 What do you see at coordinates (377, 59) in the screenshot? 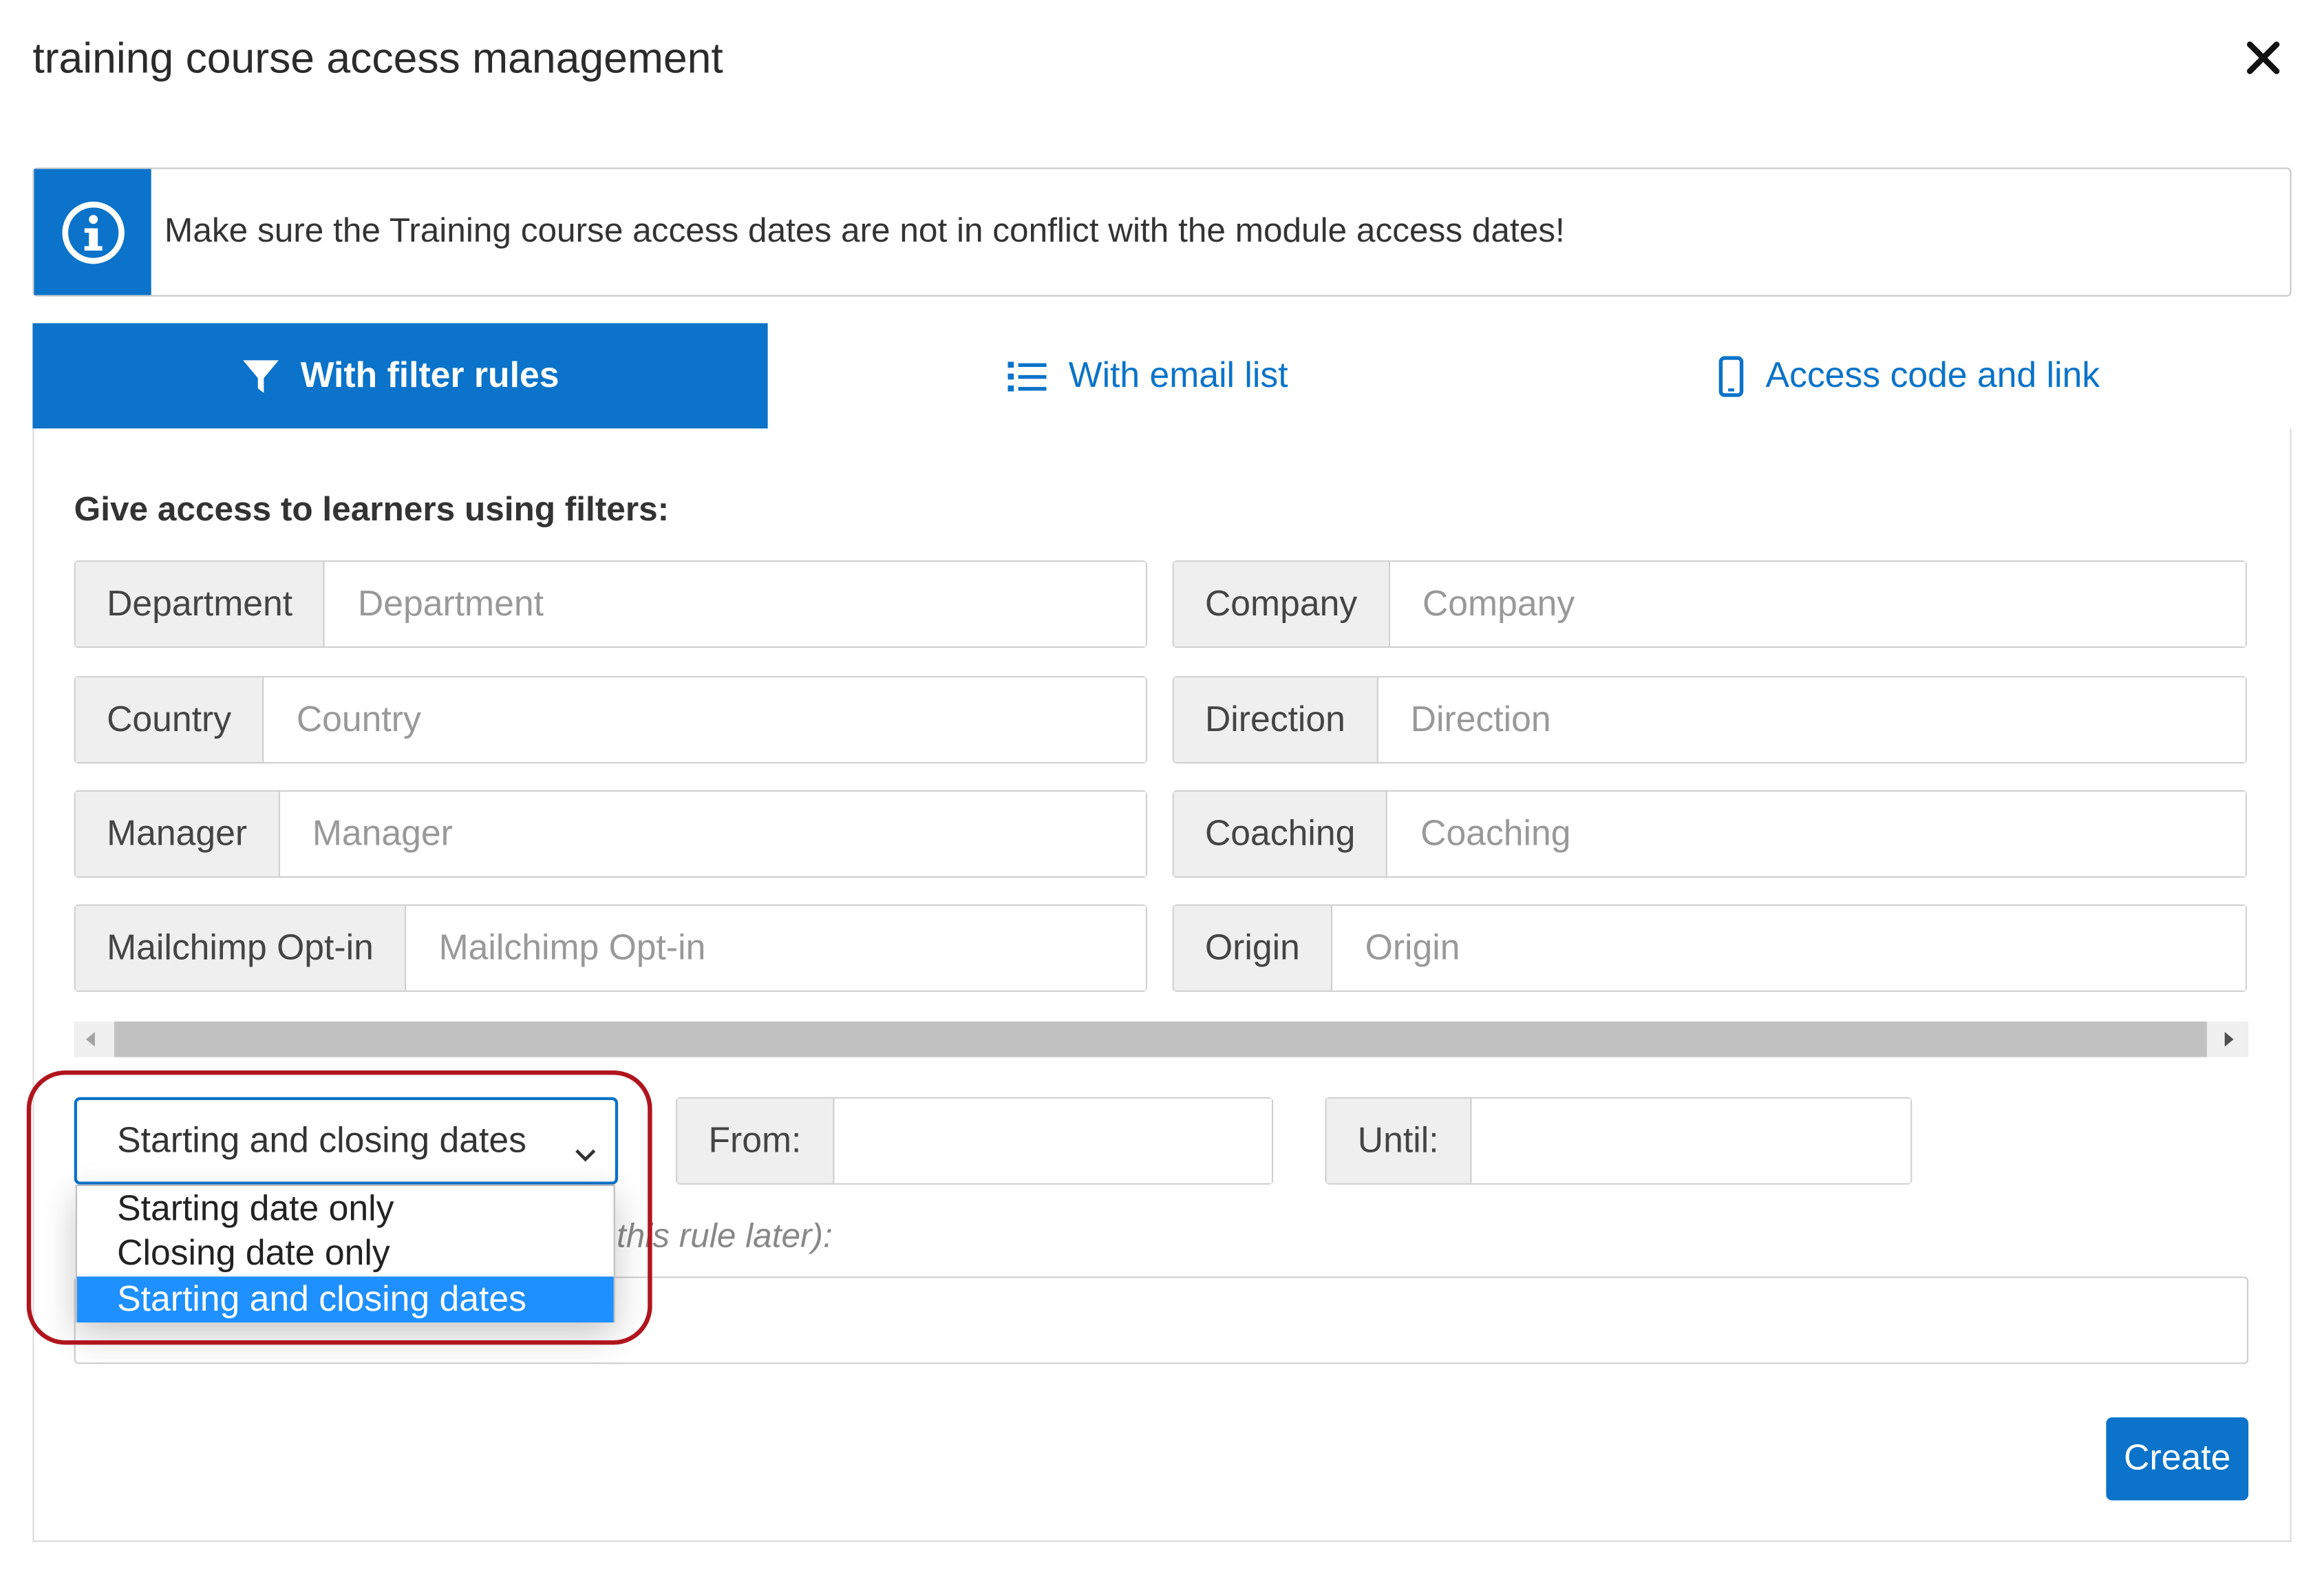
I see `dialog-title: training course access management` at bounding box center [377, 59].